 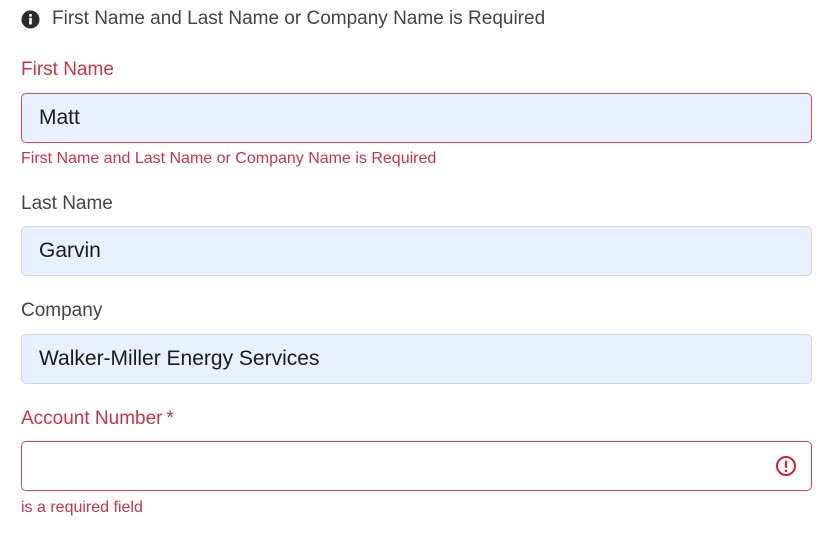 I want to click on company-value: Walker-Miller Energy Services, so click(x=179, y=358).